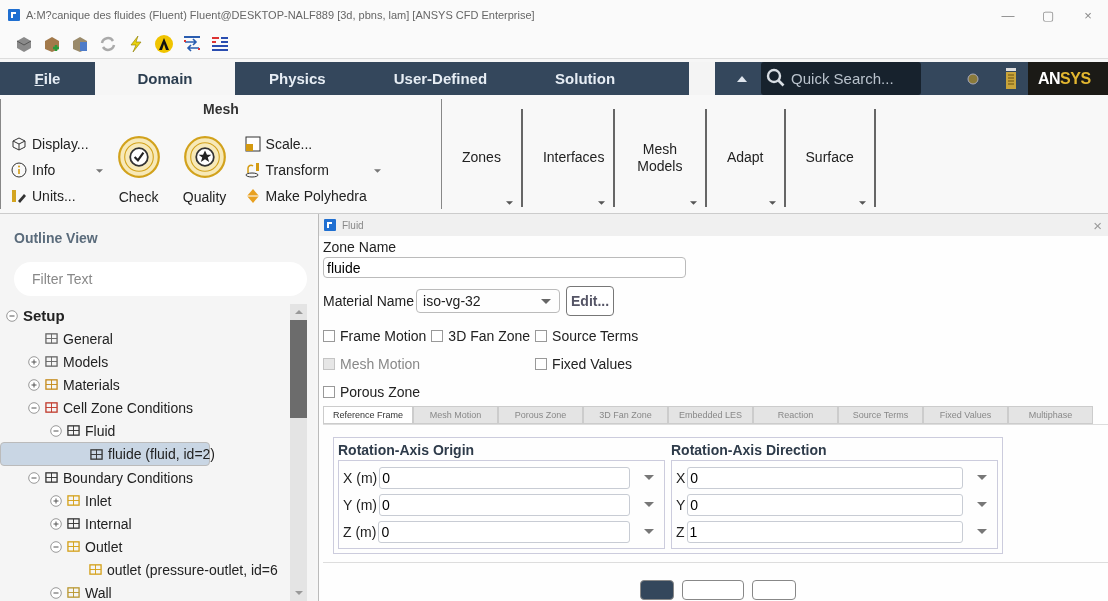 The image size is (1108, 601). I want to click on diamond-icon, so click(252, 196).